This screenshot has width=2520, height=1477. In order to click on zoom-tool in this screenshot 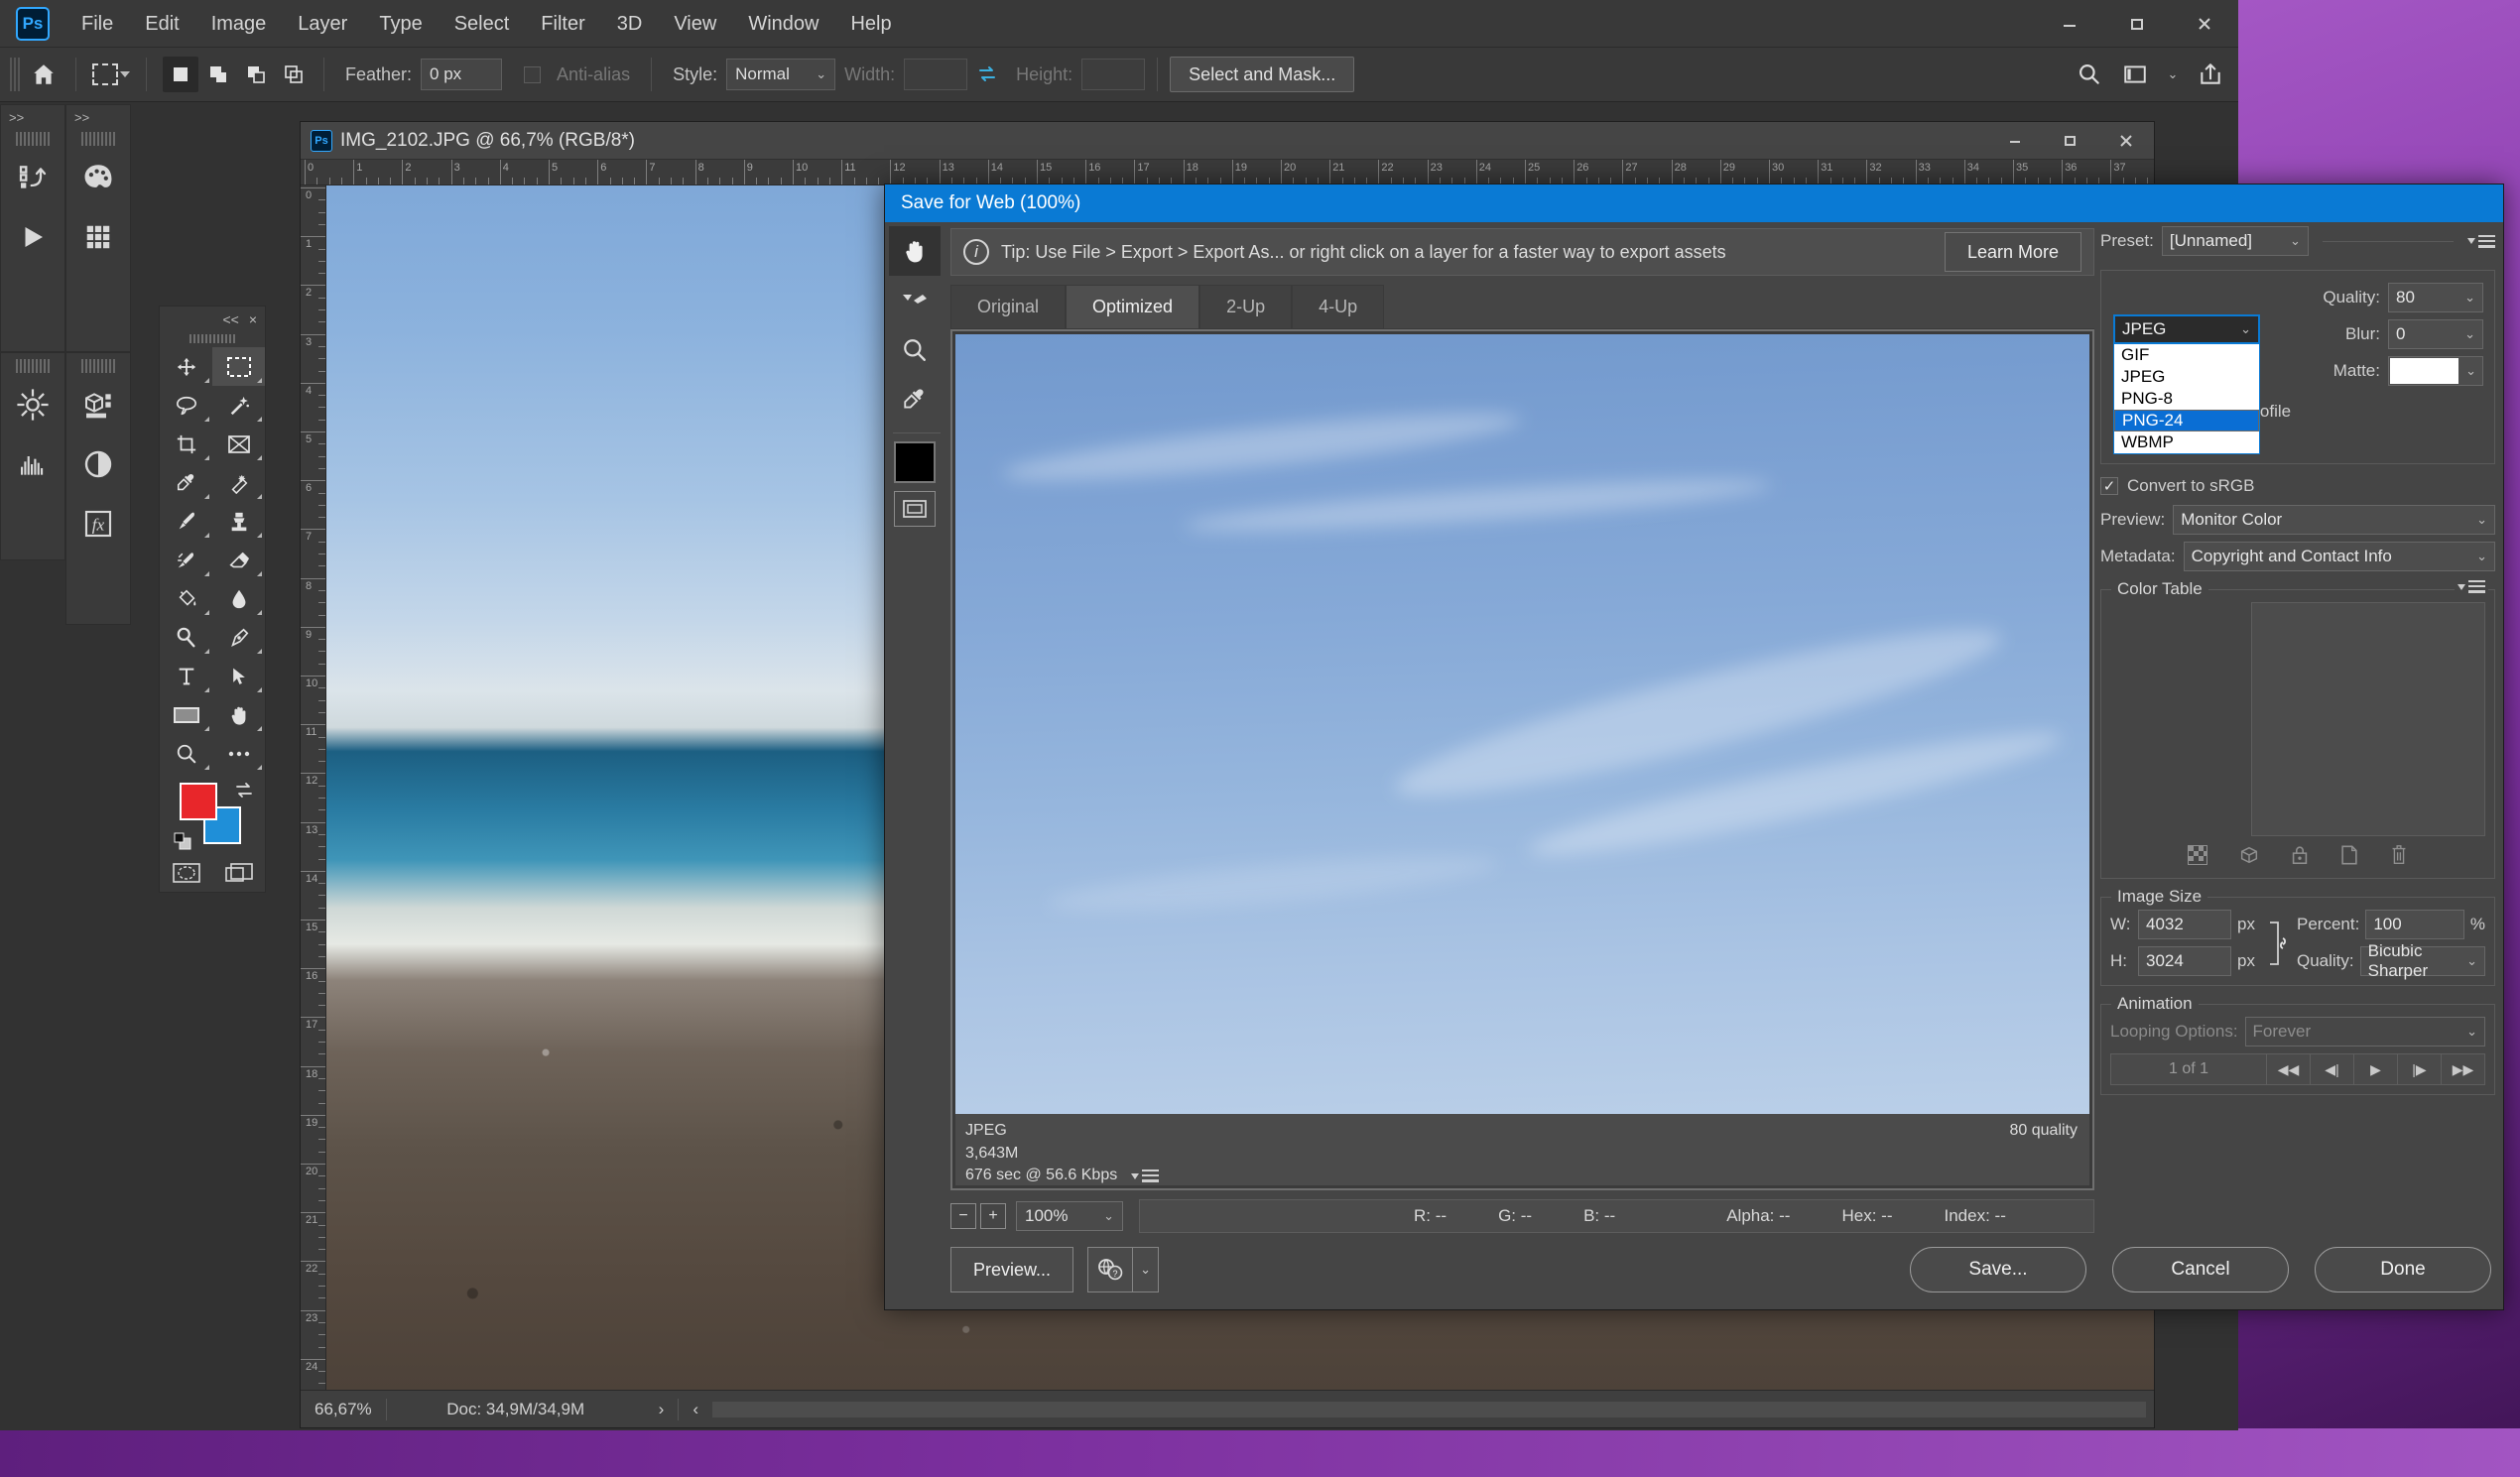, I will do `click(186, 753)`.